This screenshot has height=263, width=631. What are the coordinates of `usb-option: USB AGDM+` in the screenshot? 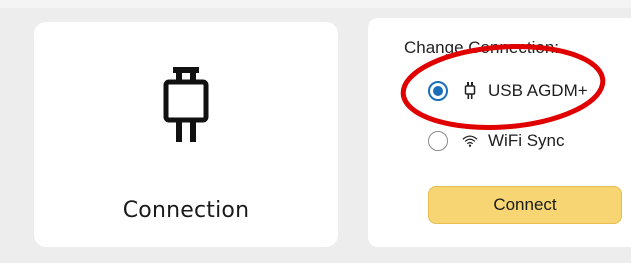 It's located at (508, 91).